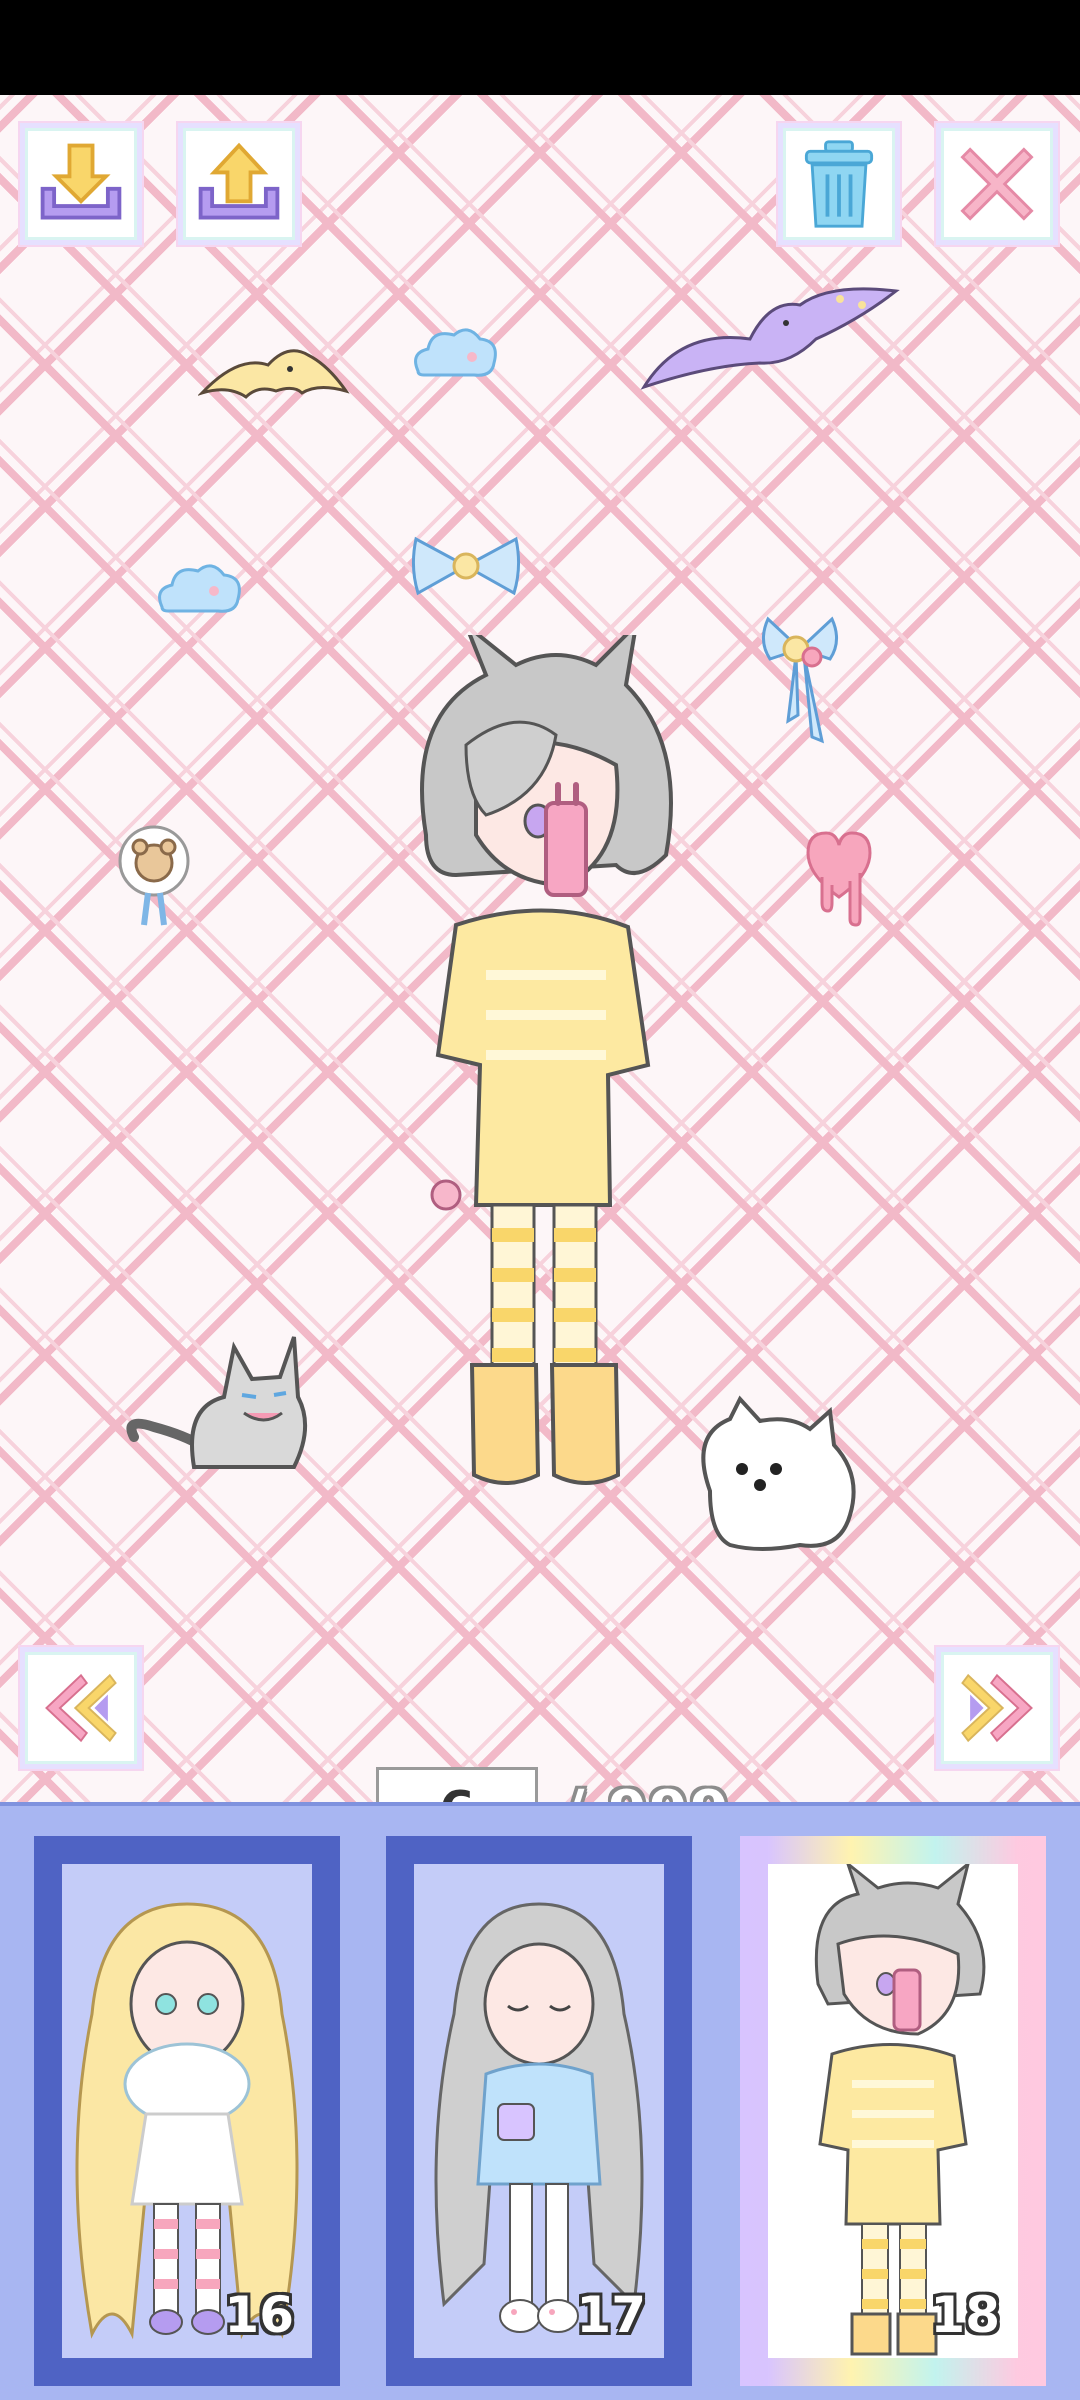  Describe the element at coordinates (457, 1784) in the screenshot. I see `page-number-input: 6` at that location.